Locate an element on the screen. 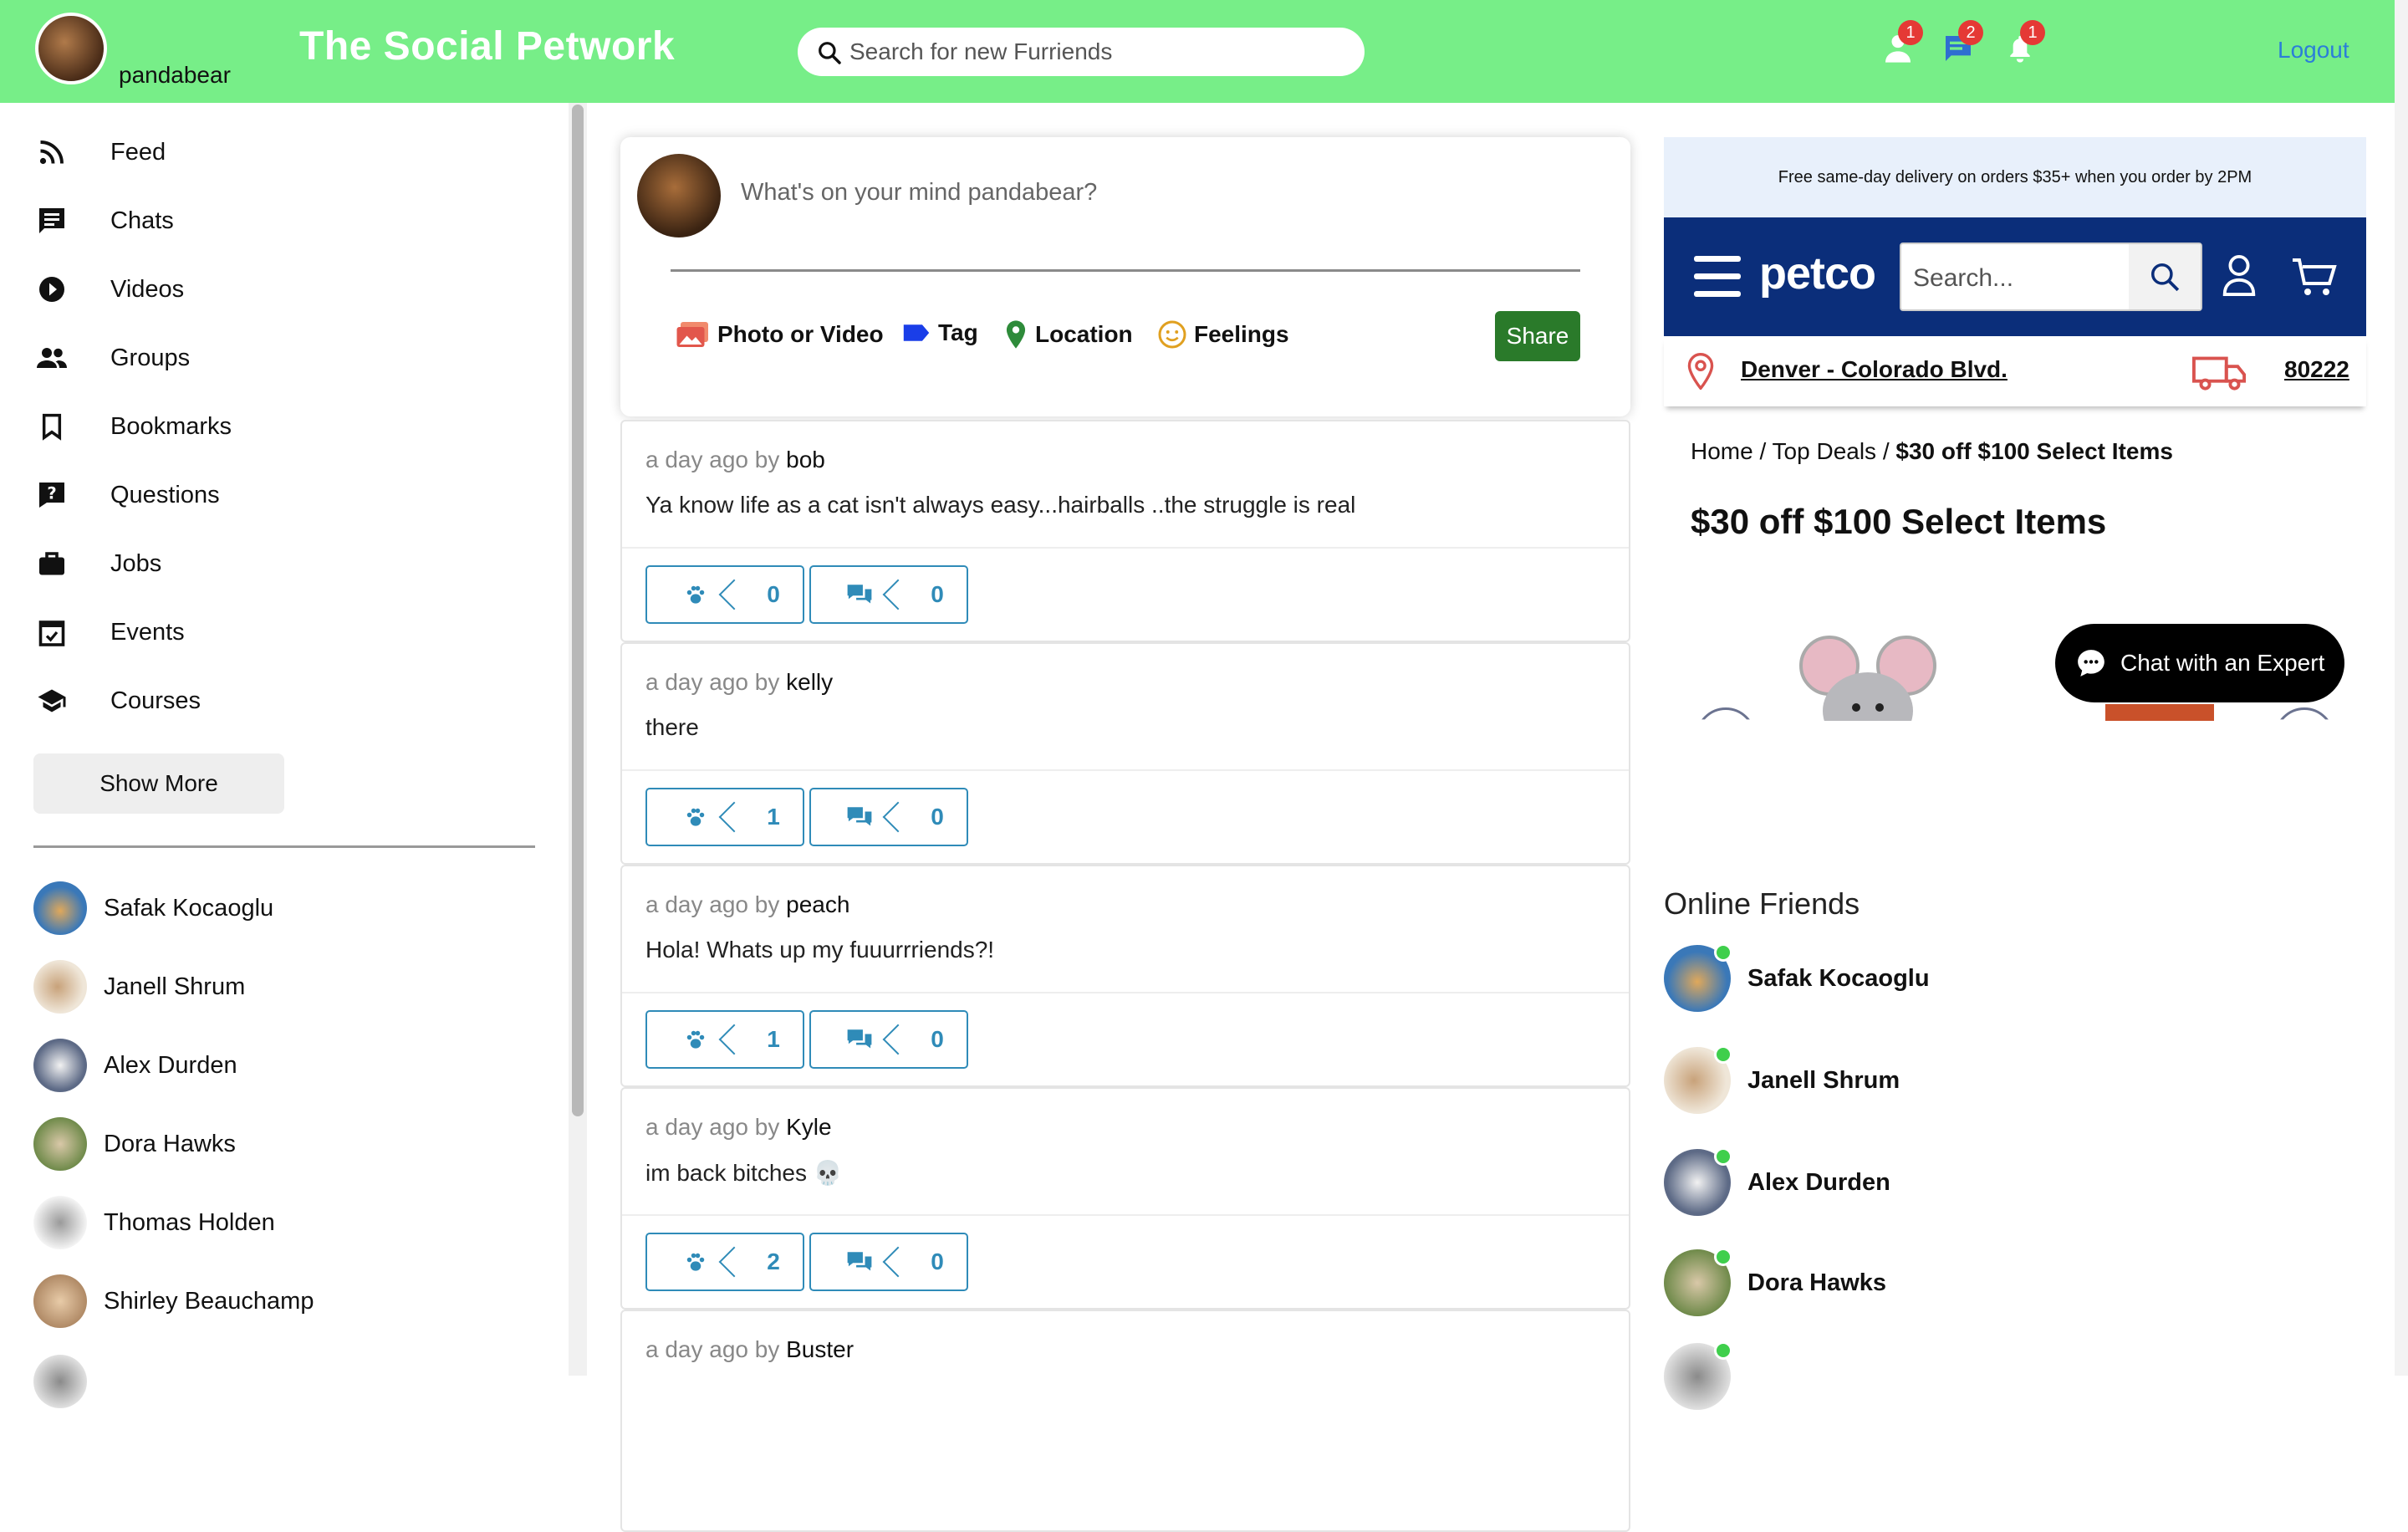  online-friend: Janell Shrum is located at coordinates (1782, 1080).